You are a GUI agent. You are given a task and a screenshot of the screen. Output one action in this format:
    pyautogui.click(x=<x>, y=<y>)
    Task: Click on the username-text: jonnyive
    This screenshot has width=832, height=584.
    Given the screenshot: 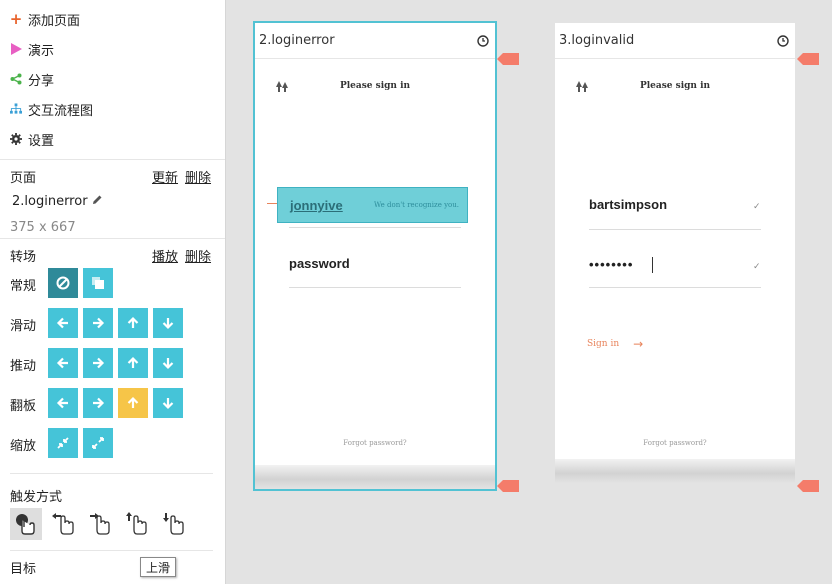 What is the action you would take?
    pyautogui.click(x=316, y=205)
    